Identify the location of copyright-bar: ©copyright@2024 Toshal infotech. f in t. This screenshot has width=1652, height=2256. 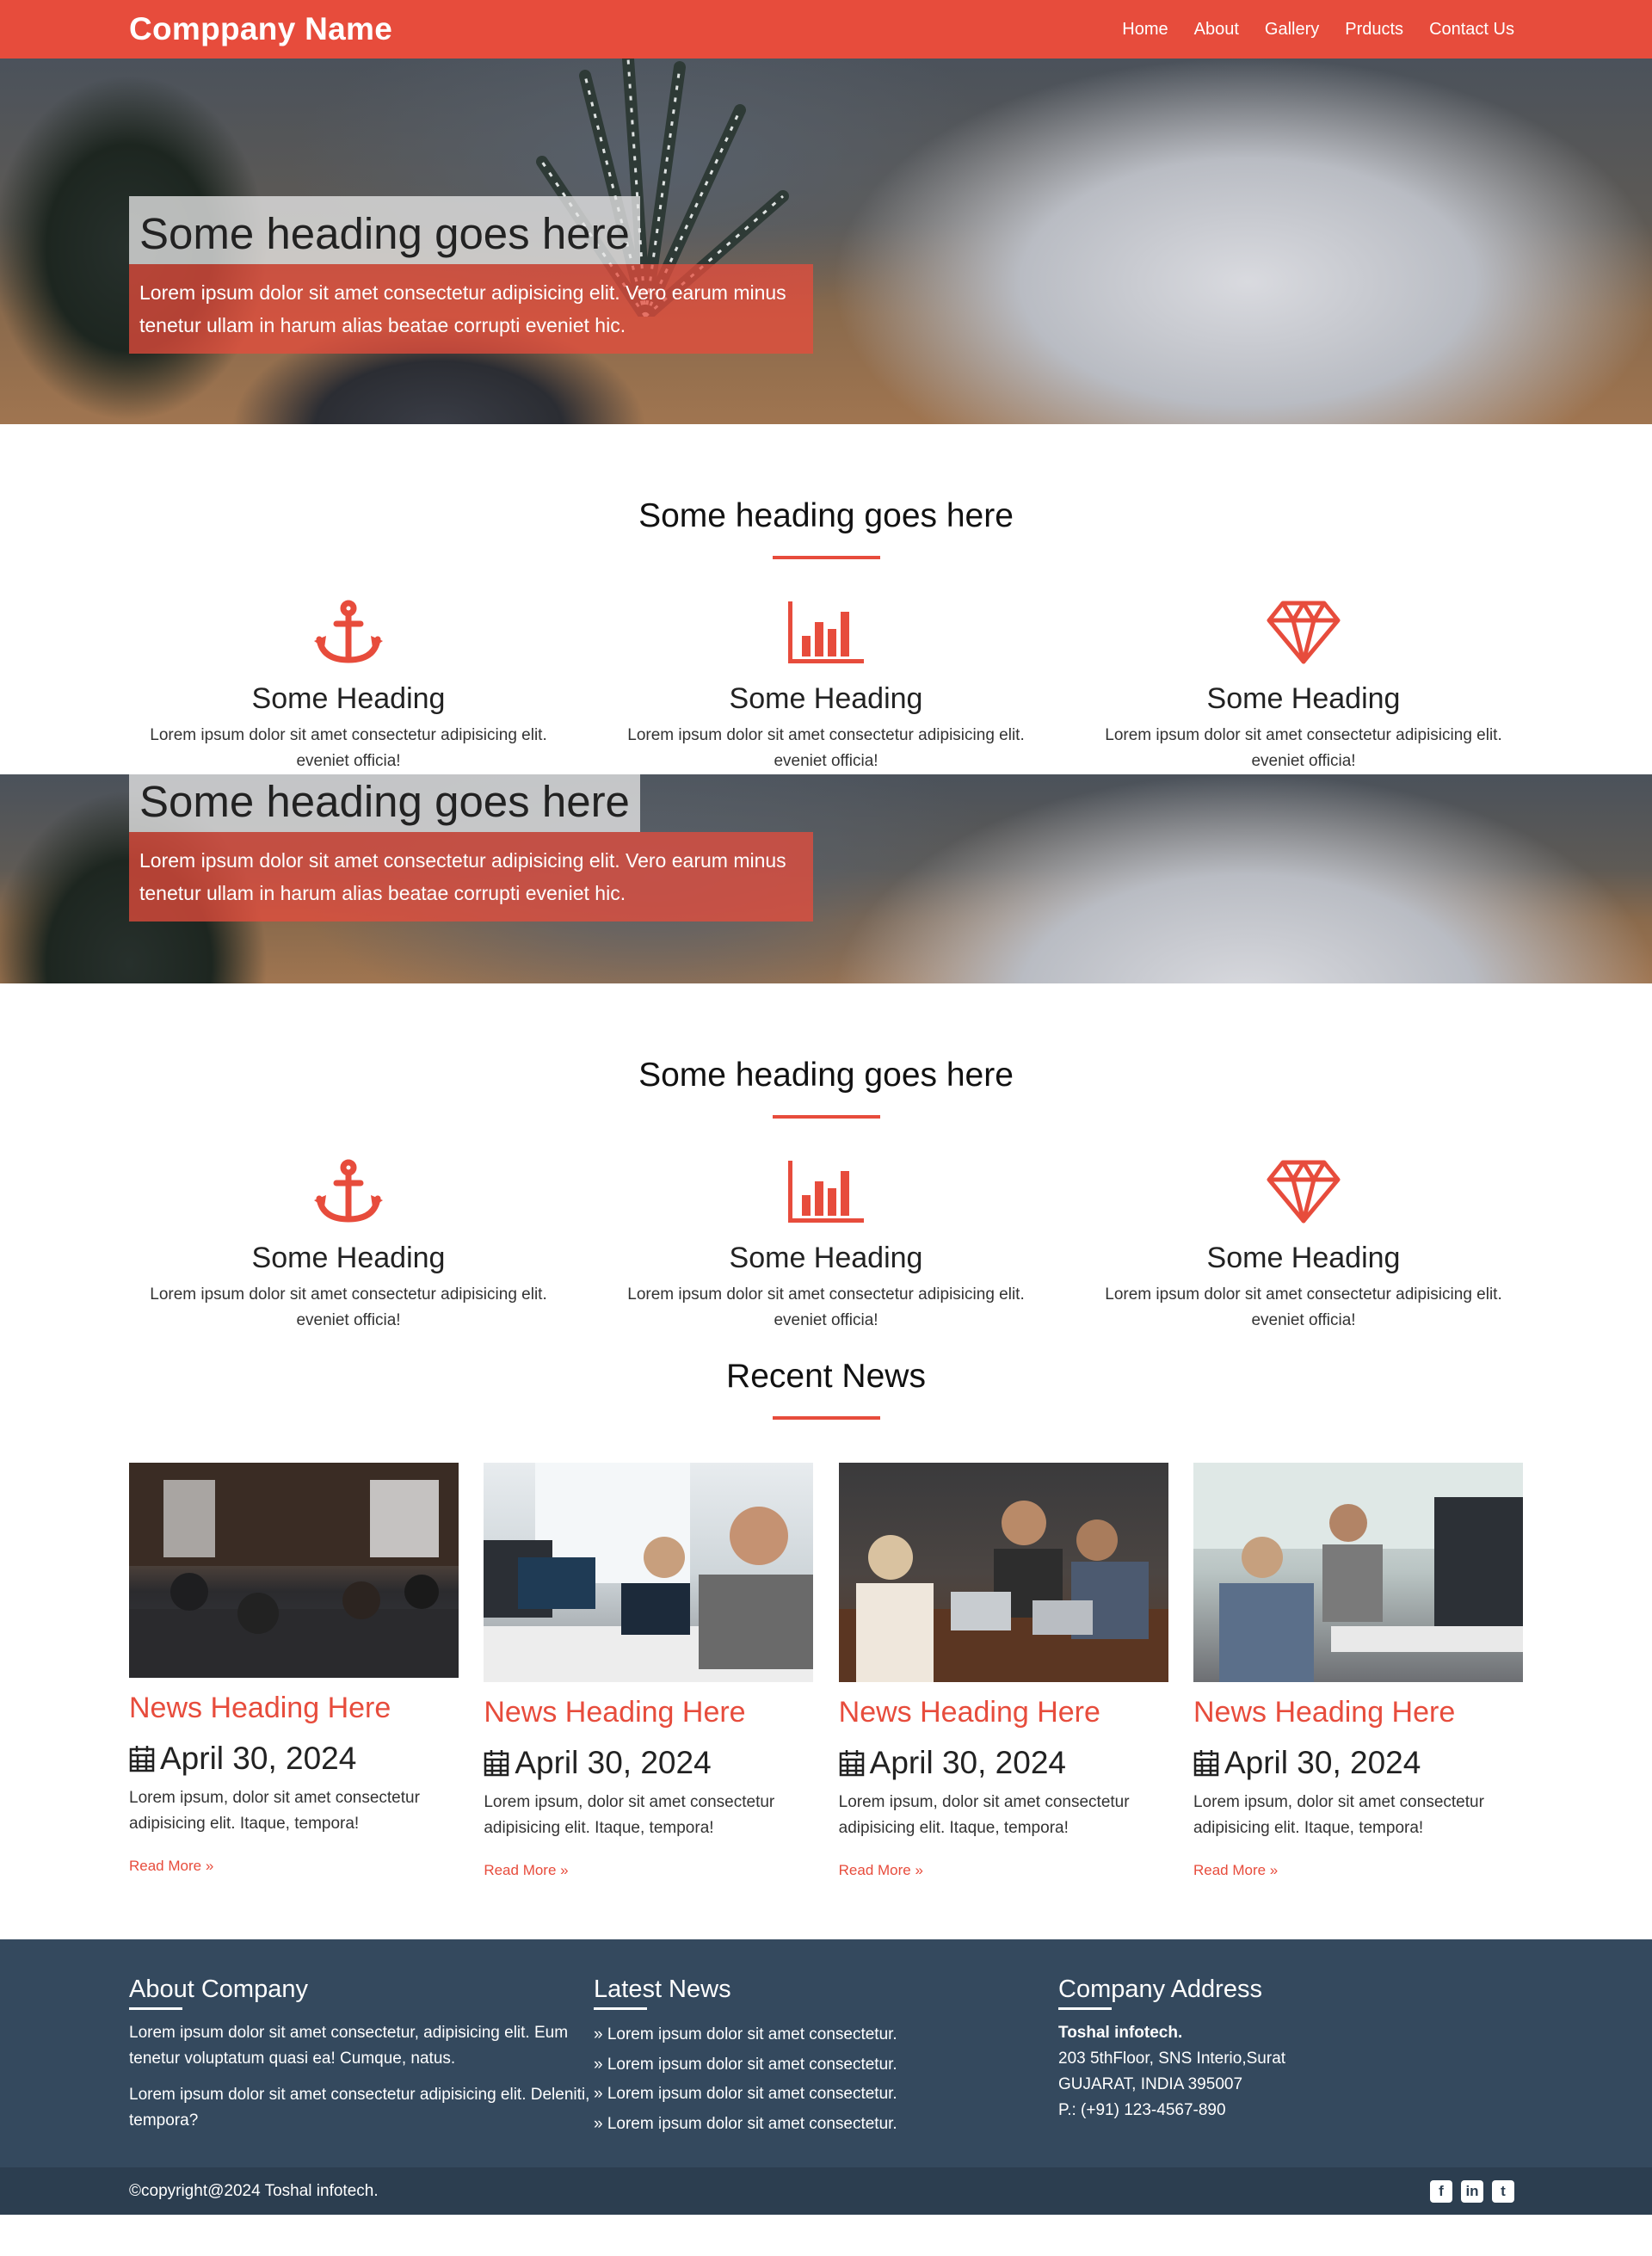
(826, 2191).